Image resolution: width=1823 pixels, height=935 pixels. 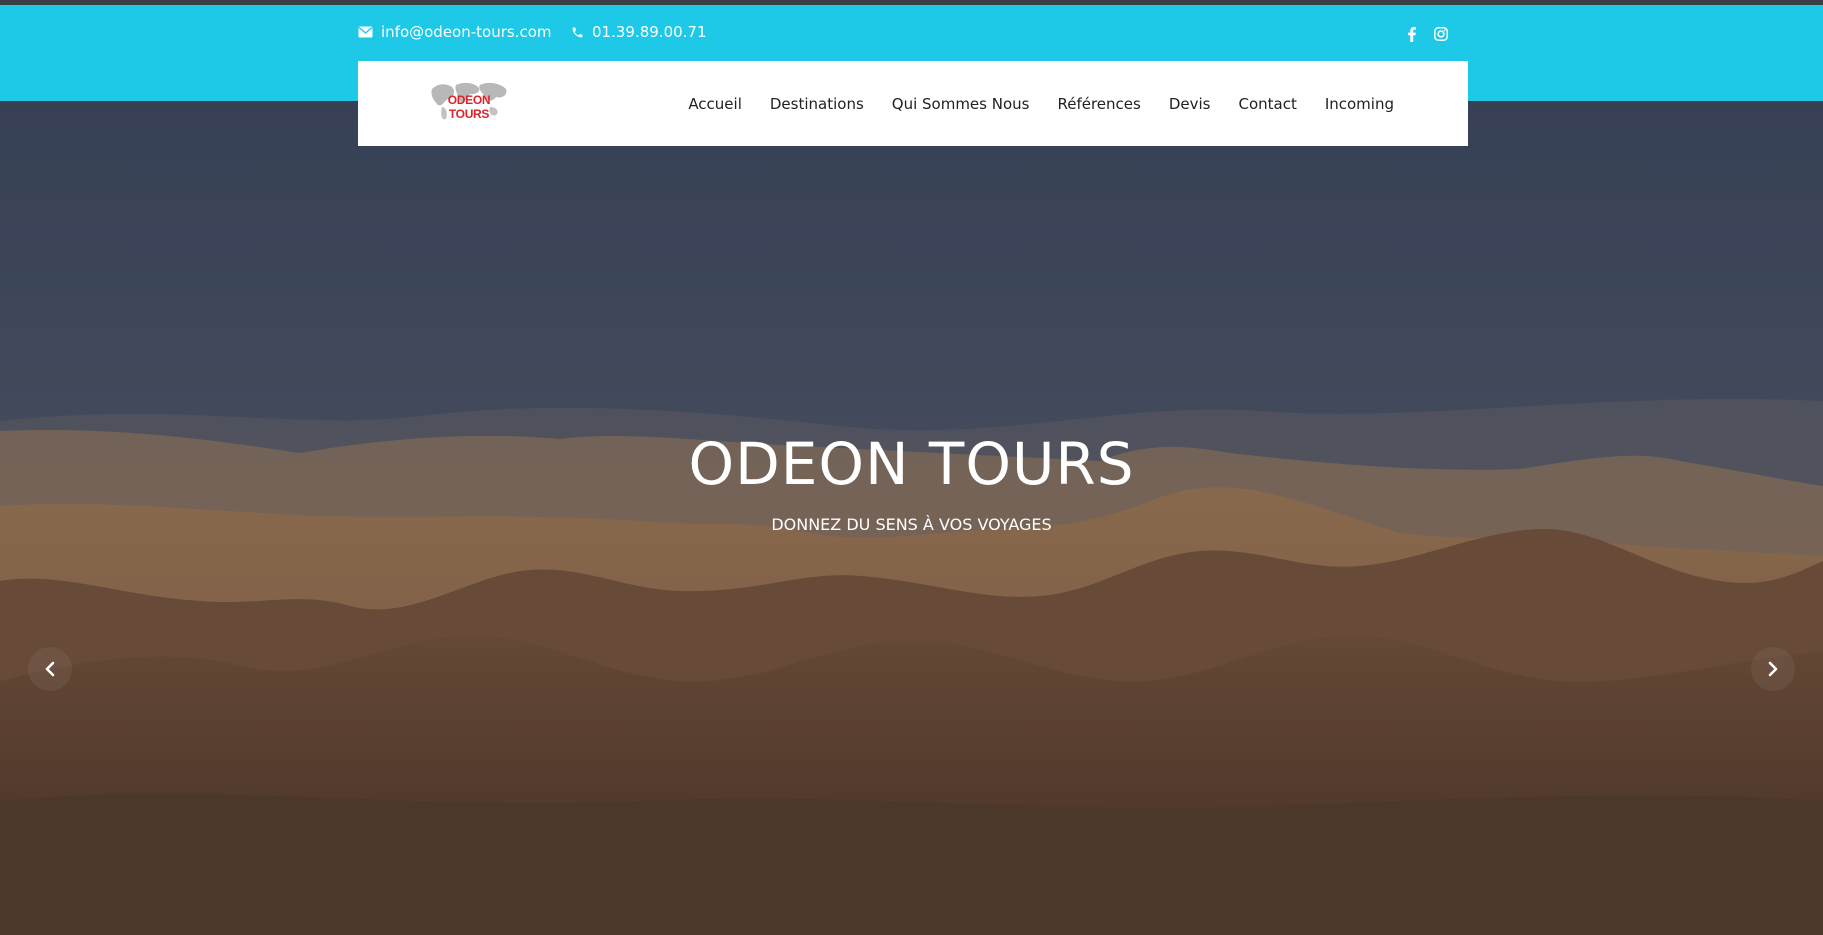 What do you see at coordinates (911, 464) in the screenshot?
I see `hero-title: ODEON TOURS` at bounding box center [911, 464].